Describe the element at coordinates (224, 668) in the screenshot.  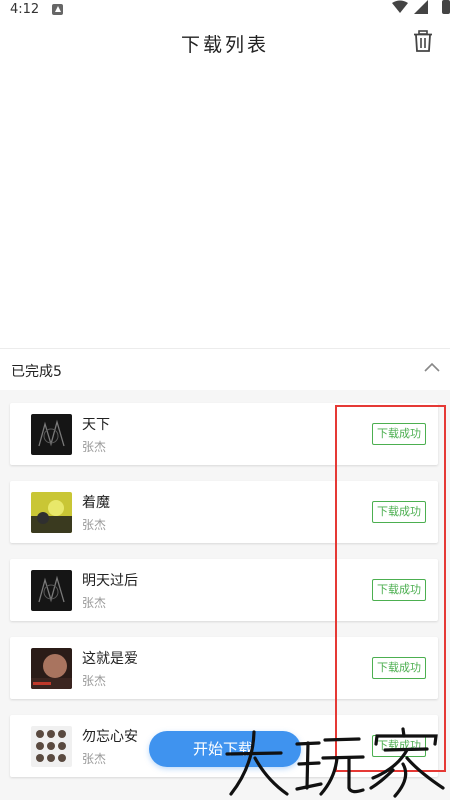
I see `list-item: 这就是爱 张杰 下载成功` at that location.